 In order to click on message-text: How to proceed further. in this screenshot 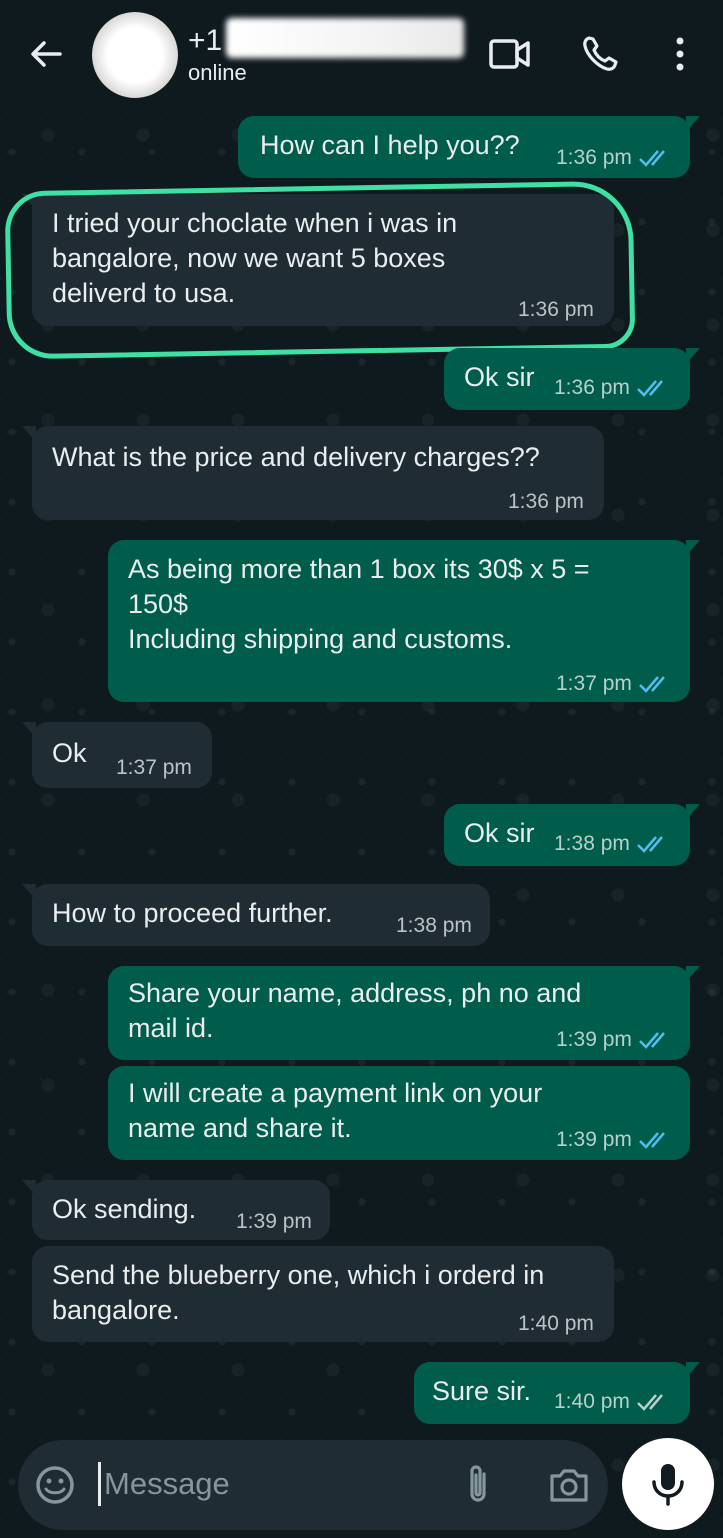, I will do `click(192, 913)`.